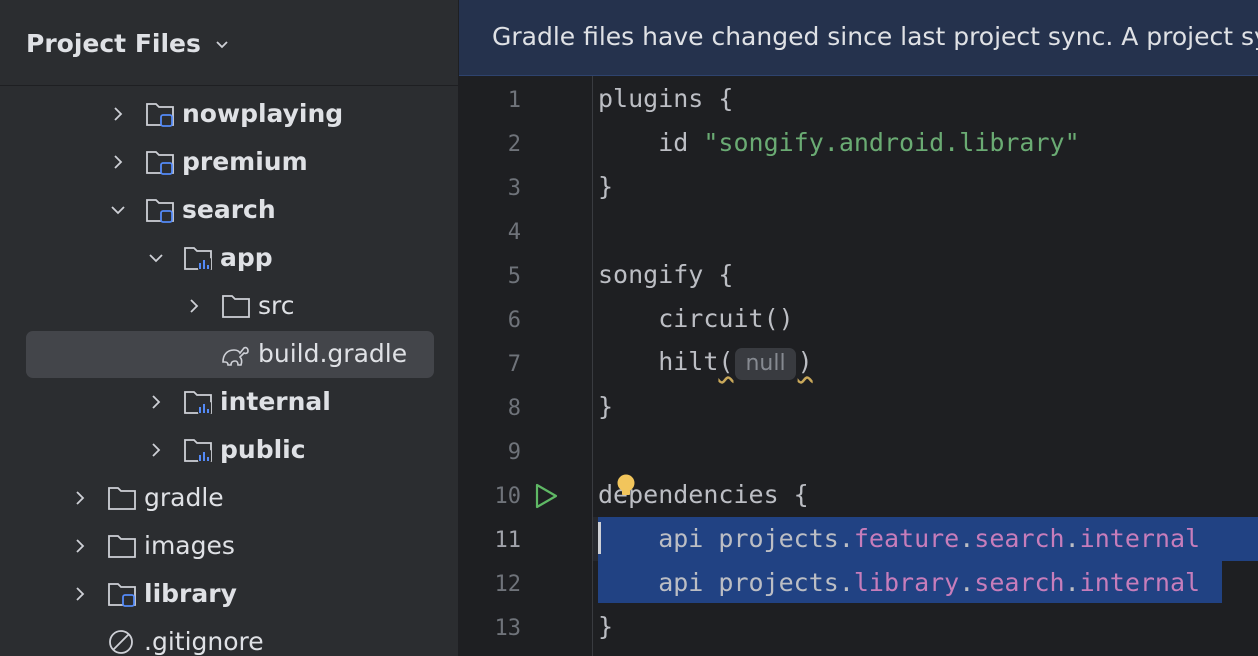 This screenshot has height=656, width=1258. I want to click on tree-item-library: library, so click(229, 594).